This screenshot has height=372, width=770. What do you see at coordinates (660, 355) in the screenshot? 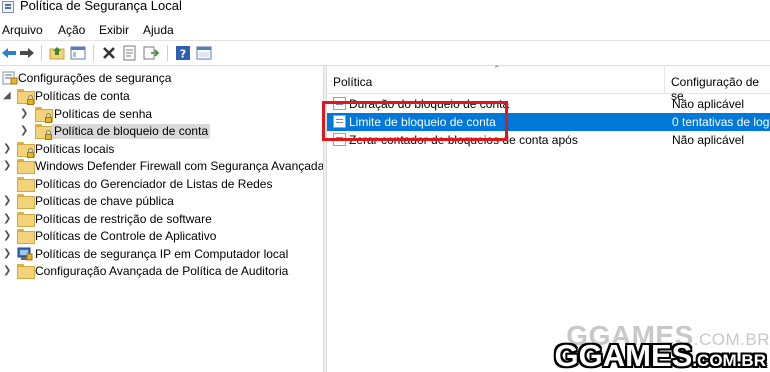
I see `watermark-logo: GGAMES.COM.BR` at bounding box center [660, 355].